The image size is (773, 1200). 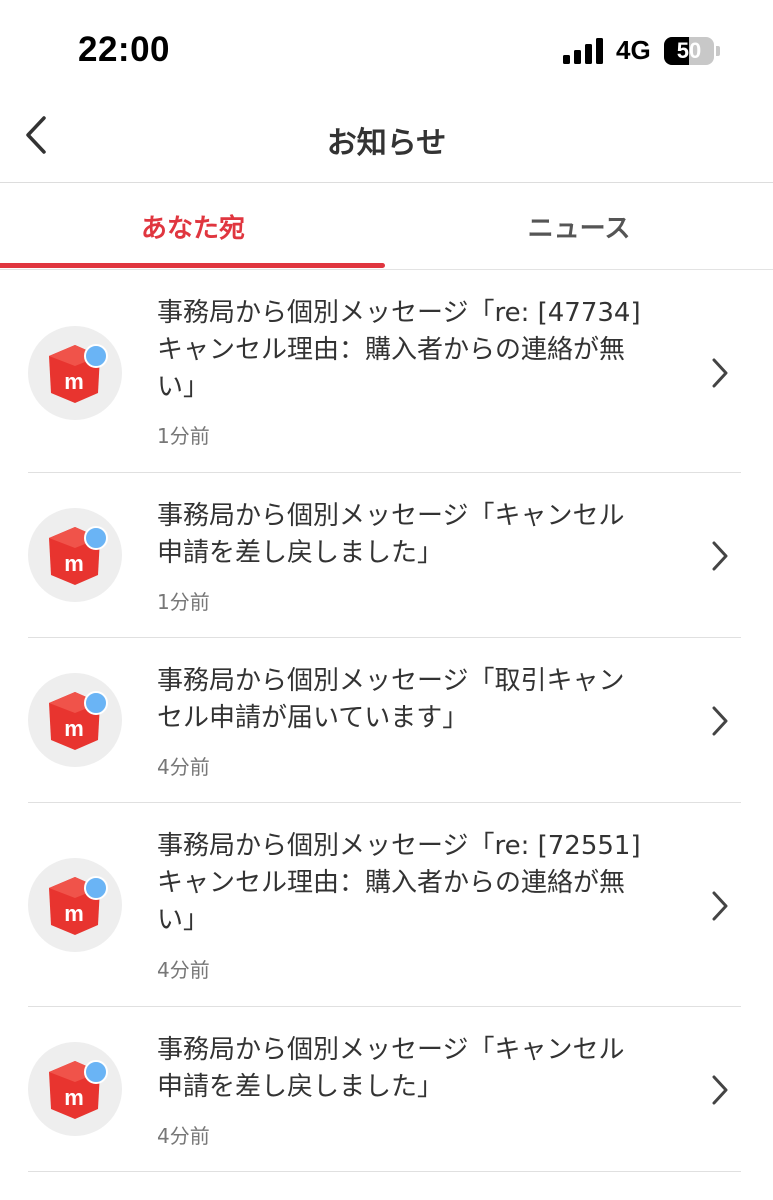 I want to click on battery-icon: 50, so click(x=689, y=51).